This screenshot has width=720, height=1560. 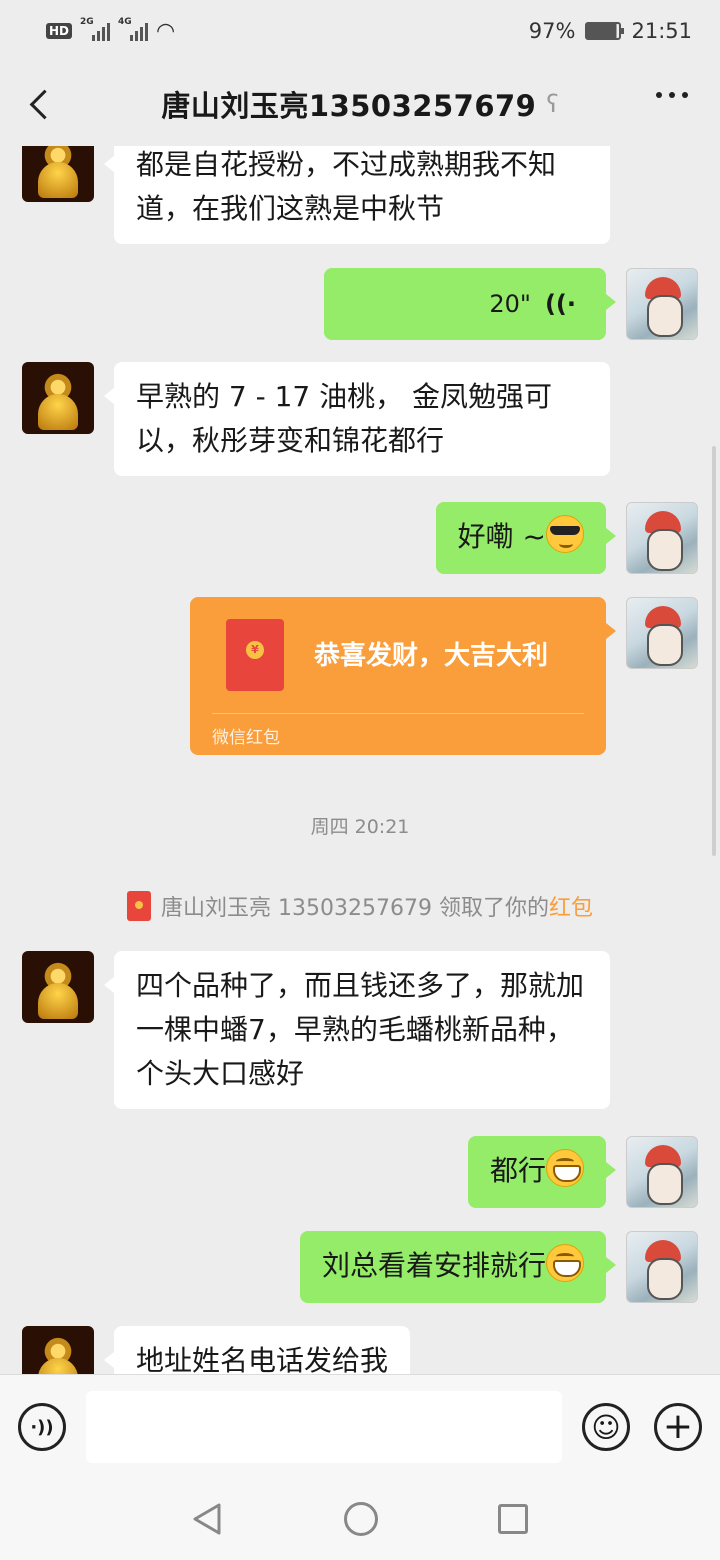 I want to click on message-text: 刘总看着安排就行, so click(x=433, y=1265).